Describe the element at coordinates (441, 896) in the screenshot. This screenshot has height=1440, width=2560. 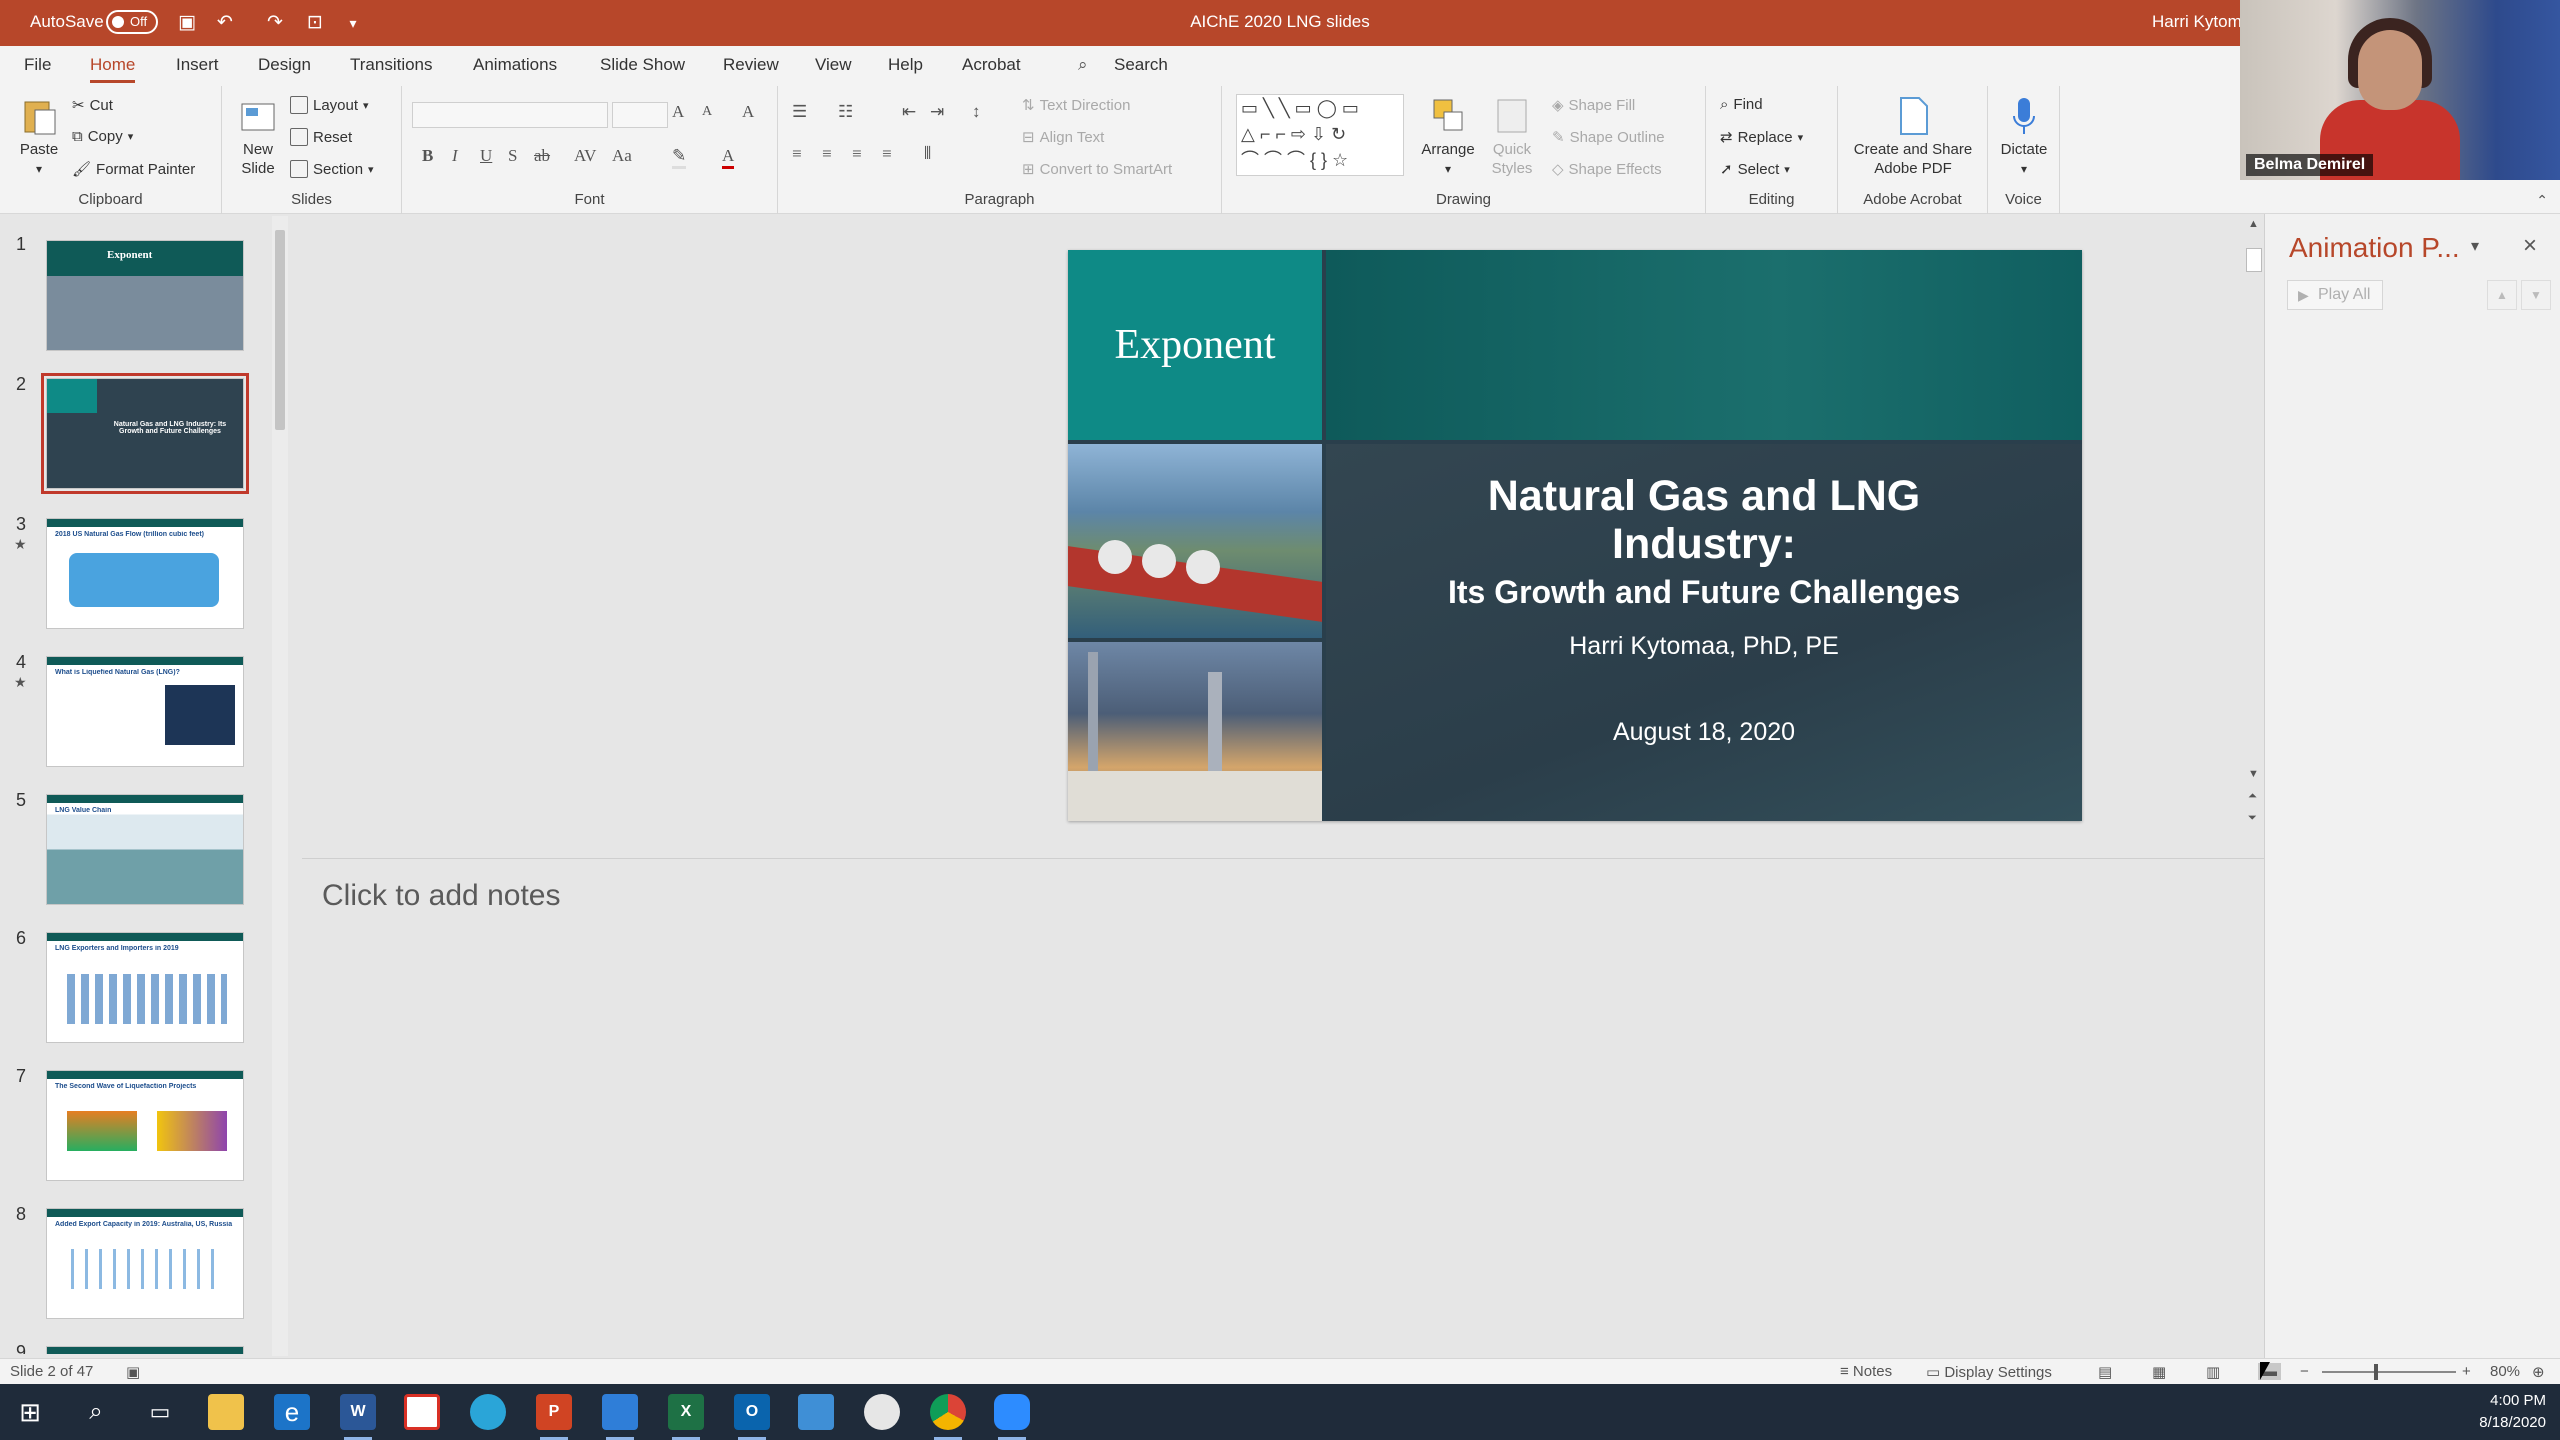
I see `notes-placeholder: Click to add notes` at that location.